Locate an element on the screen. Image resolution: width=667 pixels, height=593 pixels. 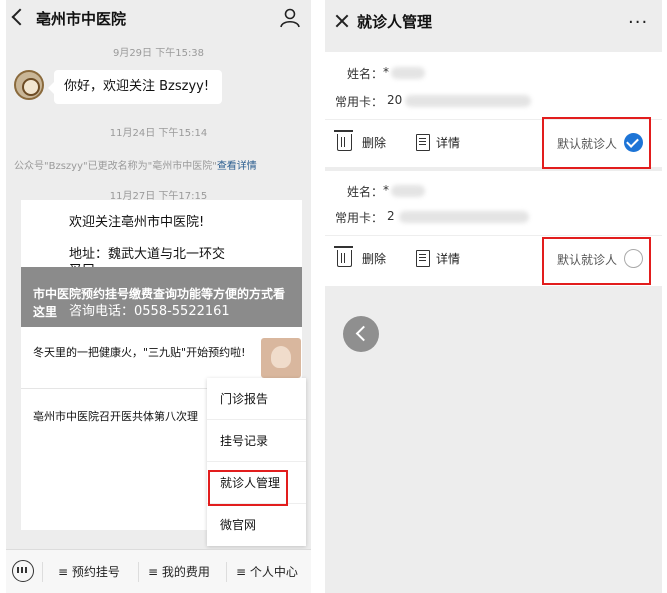
welcome-line: 欢迎关注亳州市中医院! is located at coordinates (137, 222).